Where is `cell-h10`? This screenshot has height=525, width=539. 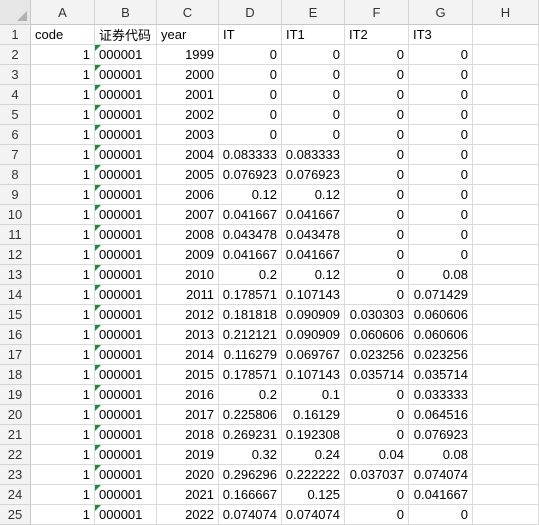 cell-h10 is located at coordinates (506, 215).